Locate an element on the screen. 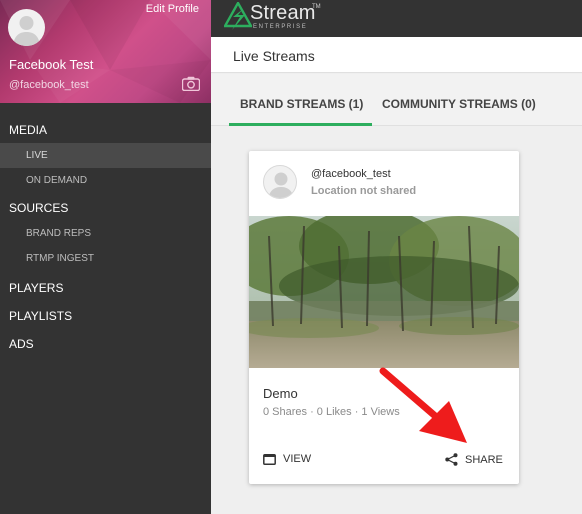 The width and height of the screenshot is (582, 514). tab-brand-streams: BRAND STREAMS (1) is located at coordinates (301, 104).